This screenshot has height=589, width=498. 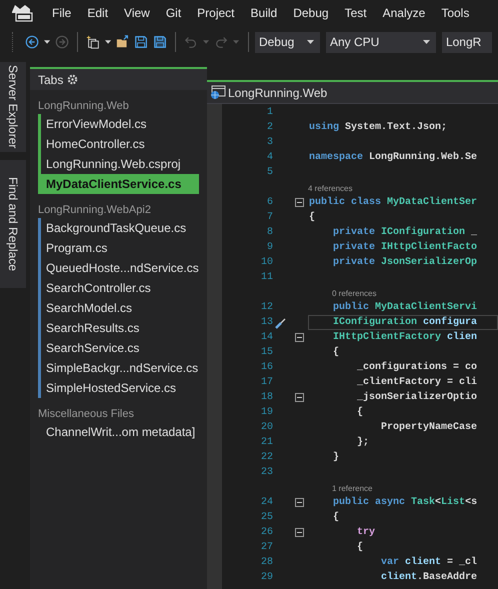 I want to click on save-icon, so click(x=141, y=42).